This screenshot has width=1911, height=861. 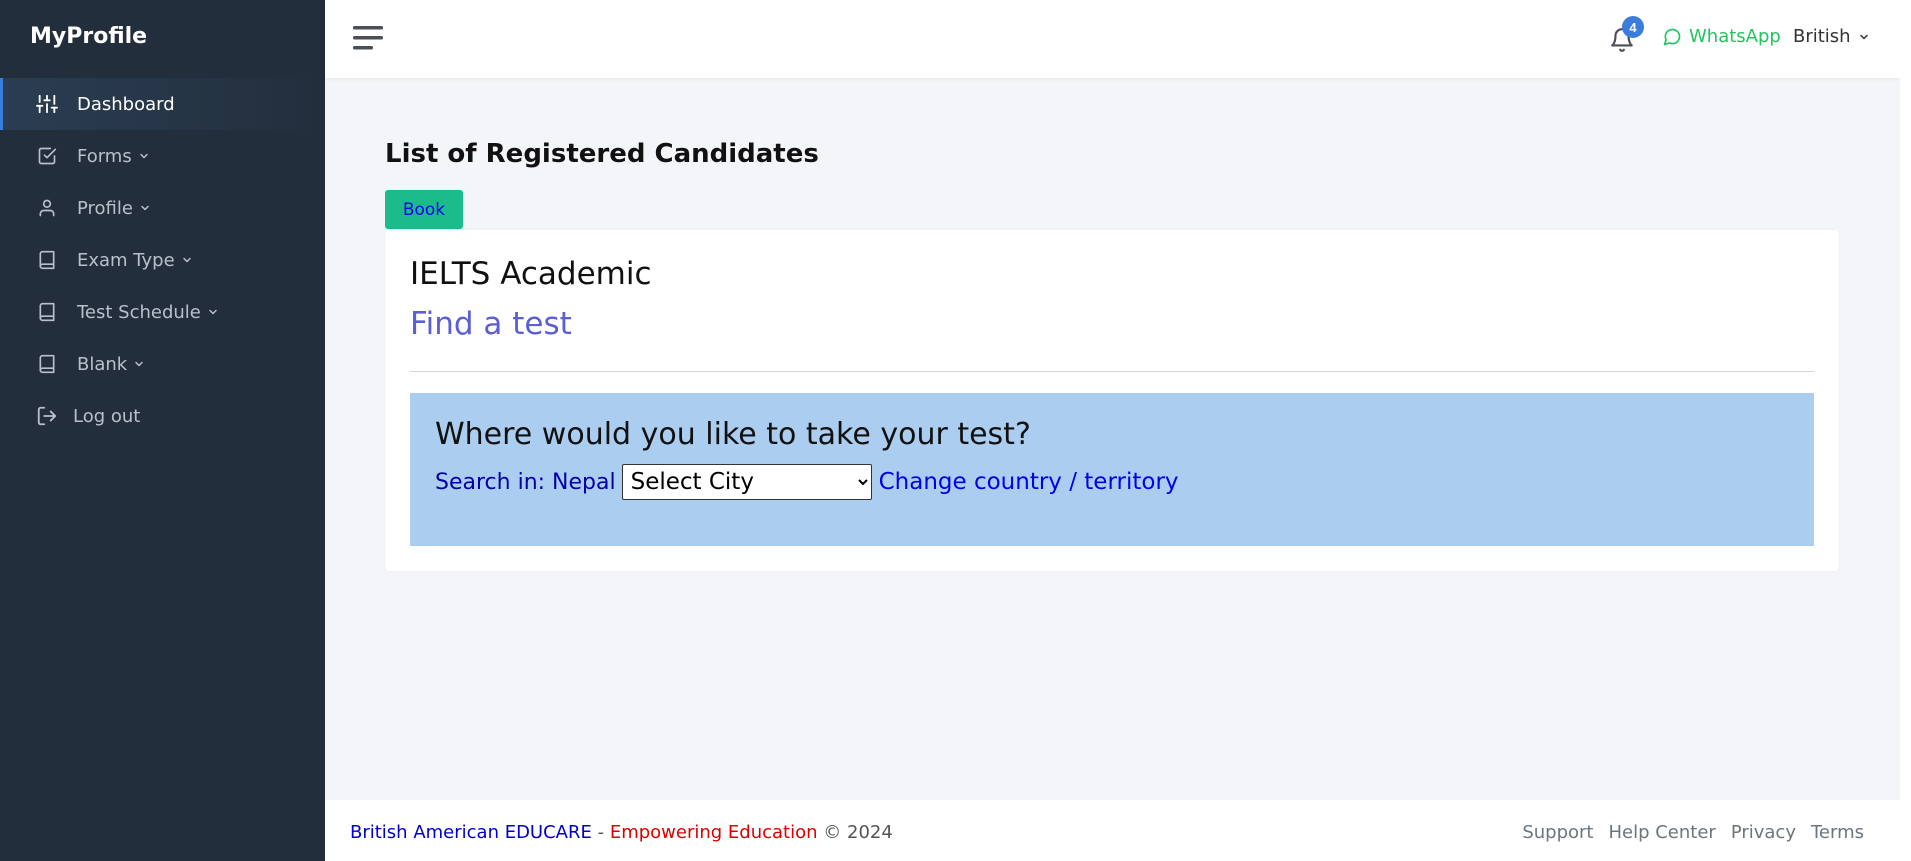 I want to click on language-selector: British, so click(x=1831, y=36).